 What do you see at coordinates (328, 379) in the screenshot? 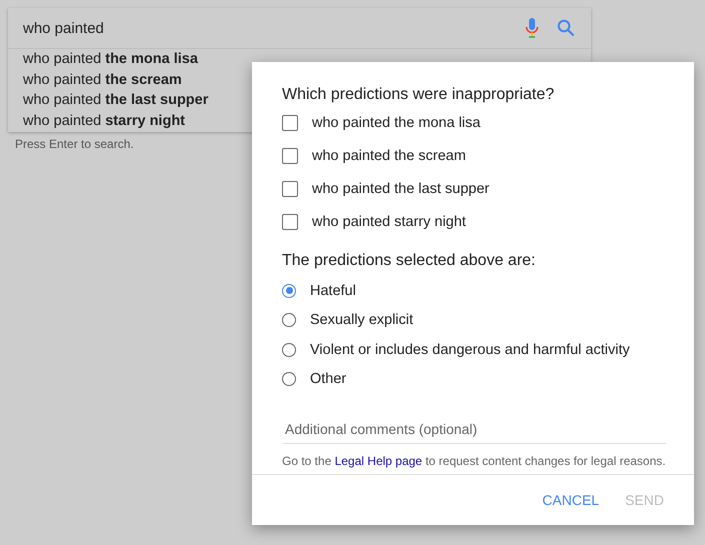
I see `radio-label: Other` at bounding box center [328, 379].